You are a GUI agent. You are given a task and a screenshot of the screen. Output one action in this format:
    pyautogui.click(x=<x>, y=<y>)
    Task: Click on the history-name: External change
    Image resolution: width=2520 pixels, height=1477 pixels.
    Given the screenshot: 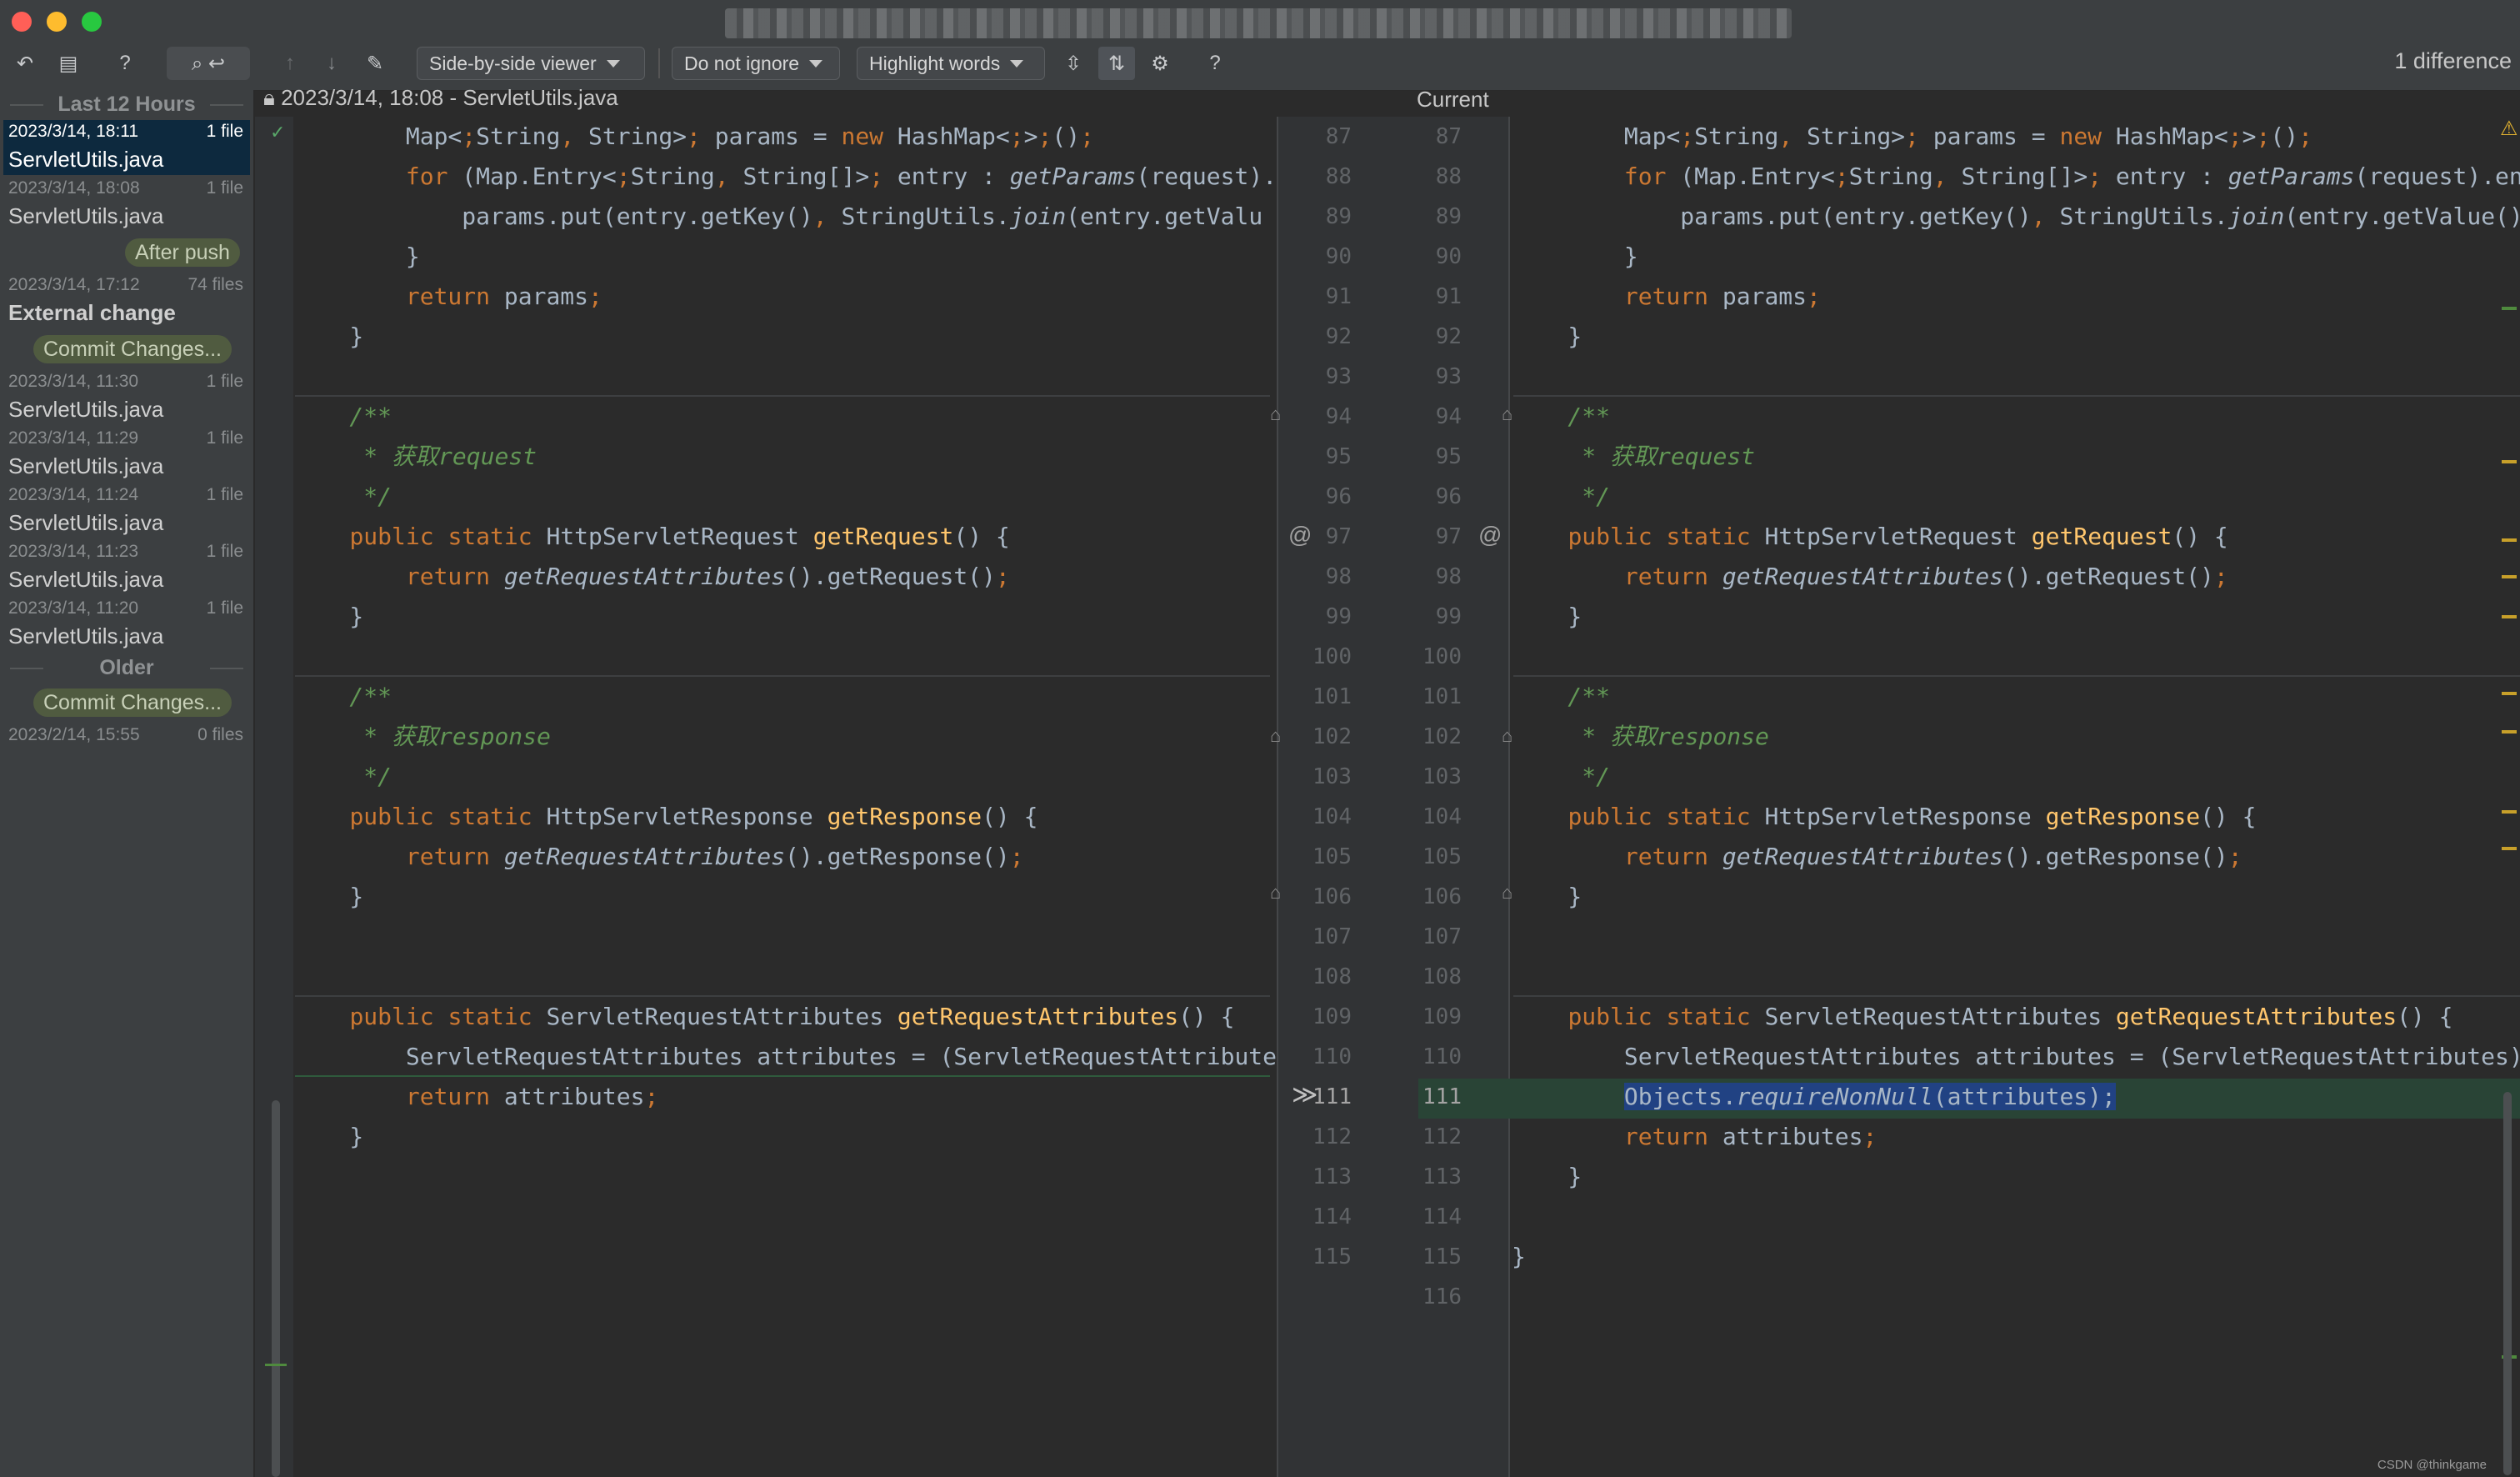 What is the action you would take?
    pyautogui.click(x=92, y=313)
    